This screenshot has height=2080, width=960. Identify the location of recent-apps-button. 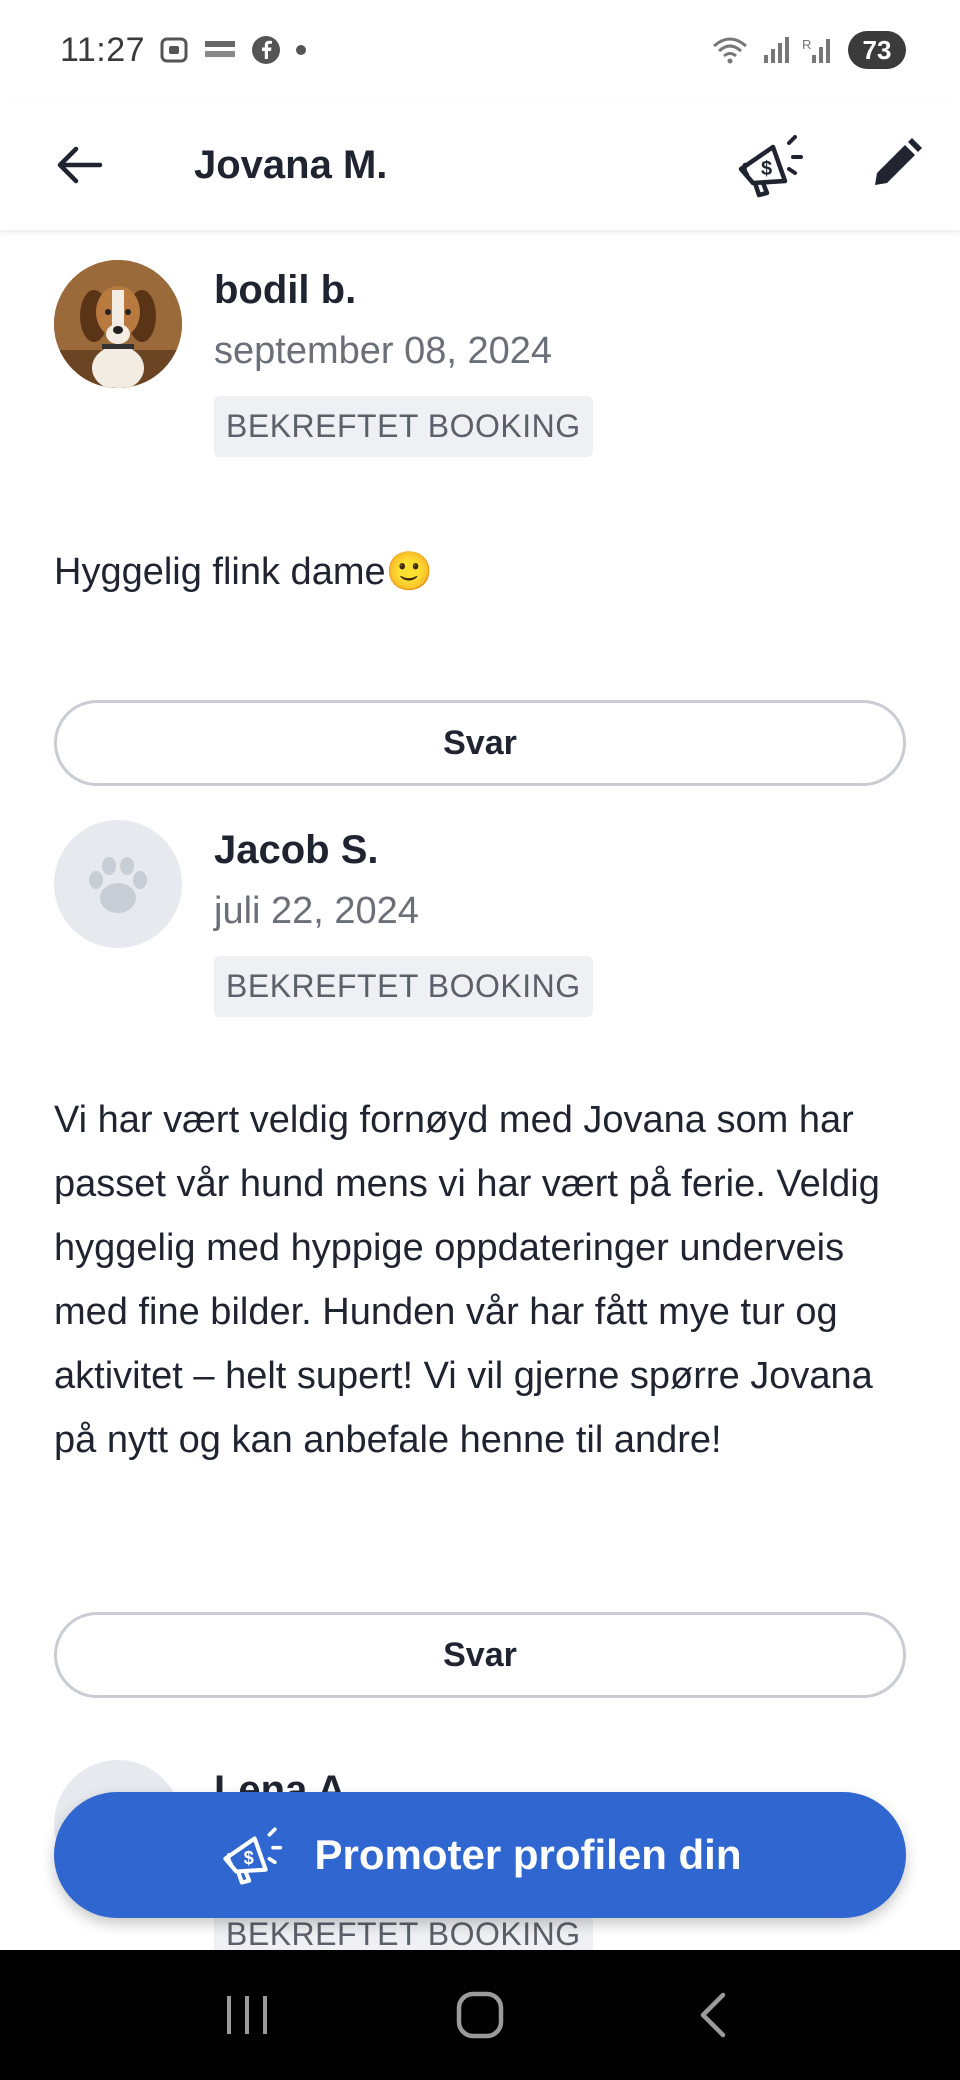
(247, 2015).